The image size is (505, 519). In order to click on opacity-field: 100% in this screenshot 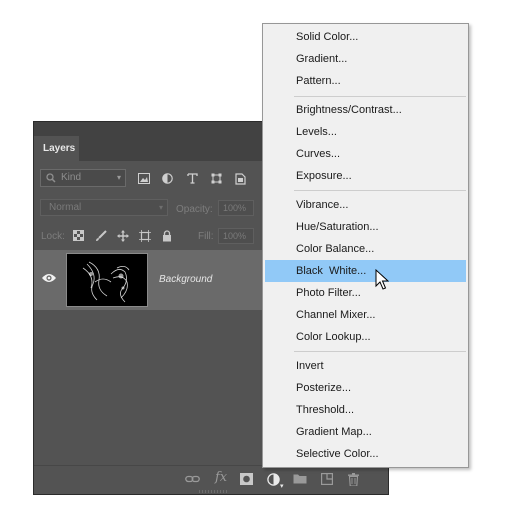, I will do `click(236, 208)`.